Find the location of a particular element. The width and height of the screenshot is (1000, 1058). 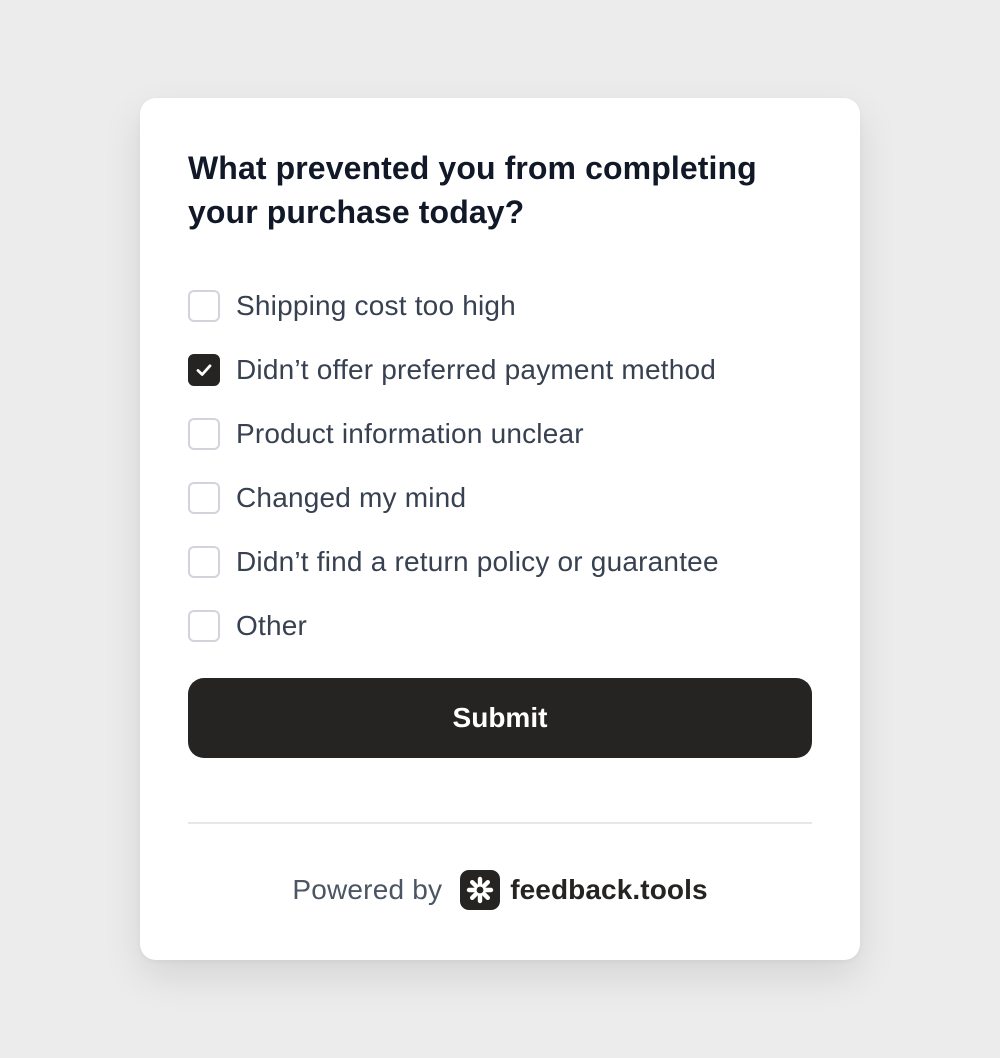

divider is located at coordinates (500, 823).